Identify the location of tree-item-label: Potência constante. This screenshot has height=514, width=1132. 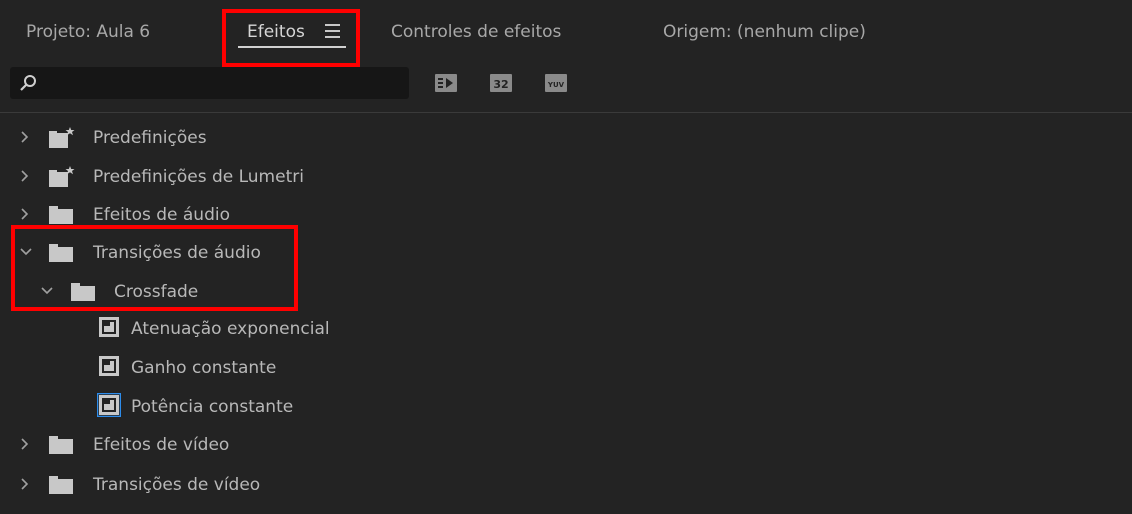
(212, 407).